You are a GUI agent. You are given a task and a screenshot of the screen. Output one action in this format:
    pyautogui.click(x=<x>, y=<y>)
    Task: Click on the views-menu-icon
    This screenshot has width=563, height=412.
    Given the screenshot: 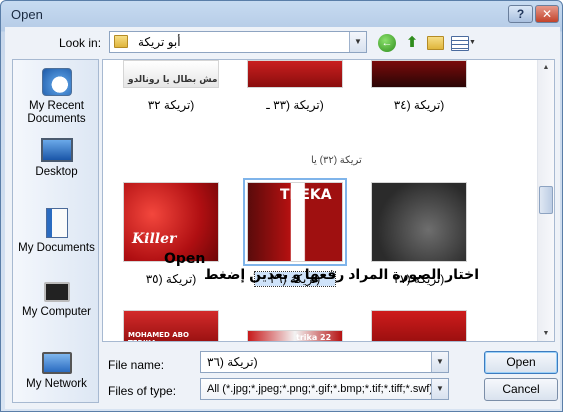 What is the action you would take?
    pyautogui.click(x=460, y=43)
    